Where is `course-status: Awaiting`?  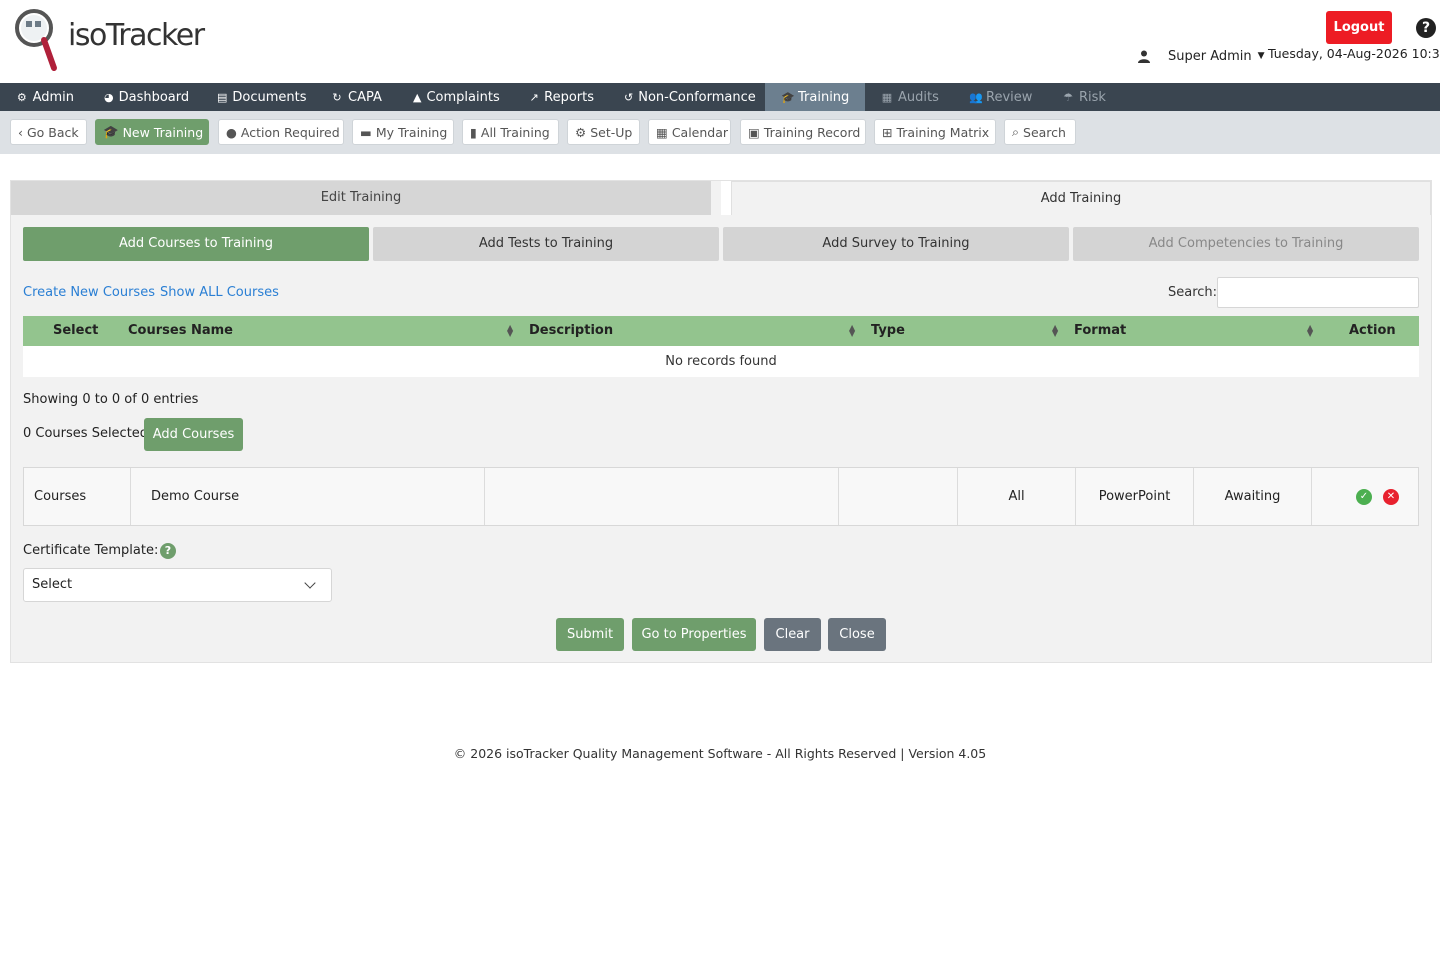
course-status: Awaiting is located at coordinates (1253, 496).